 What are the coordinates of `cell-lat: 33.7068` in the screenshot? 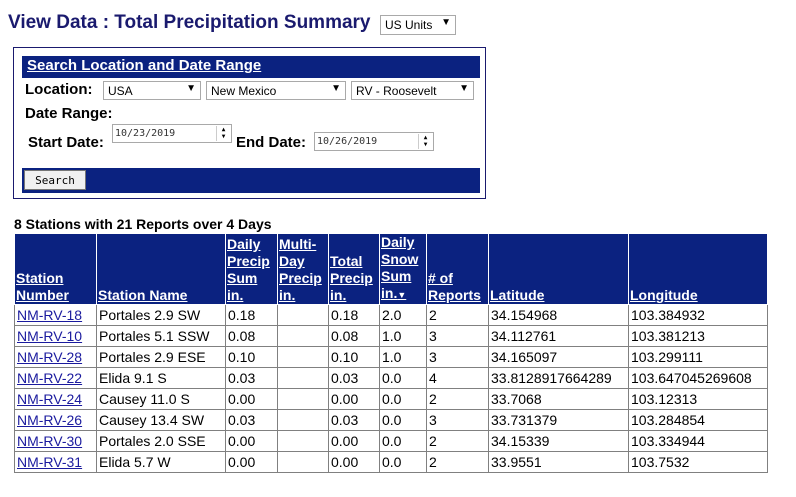 It's located at (558, 399).